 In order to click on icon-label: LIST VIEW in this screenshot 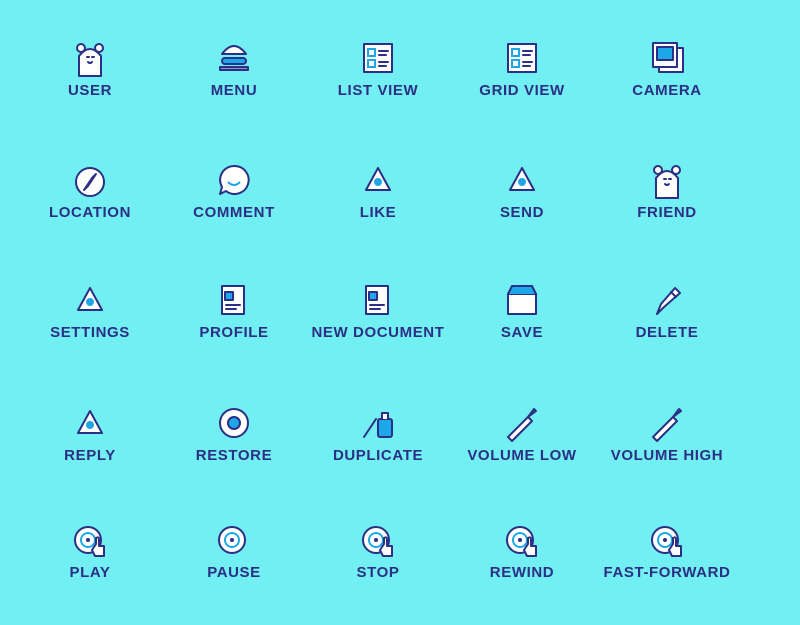, I will do `click(378, 90)`.